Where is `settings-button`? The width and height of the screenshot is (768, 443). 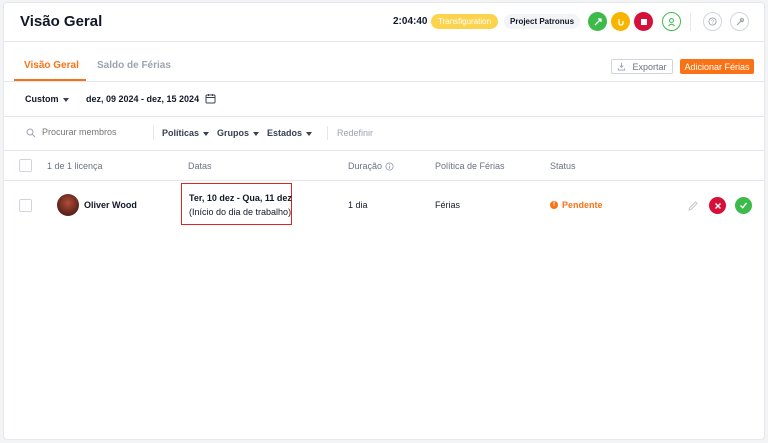
settings-button is located at coordinates (739, 21).